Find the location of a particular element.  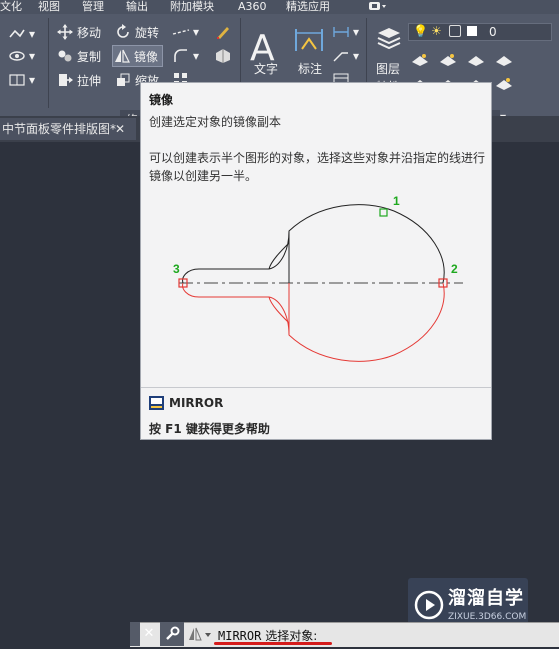

orbit-icon is located at coordinates (17, 56).